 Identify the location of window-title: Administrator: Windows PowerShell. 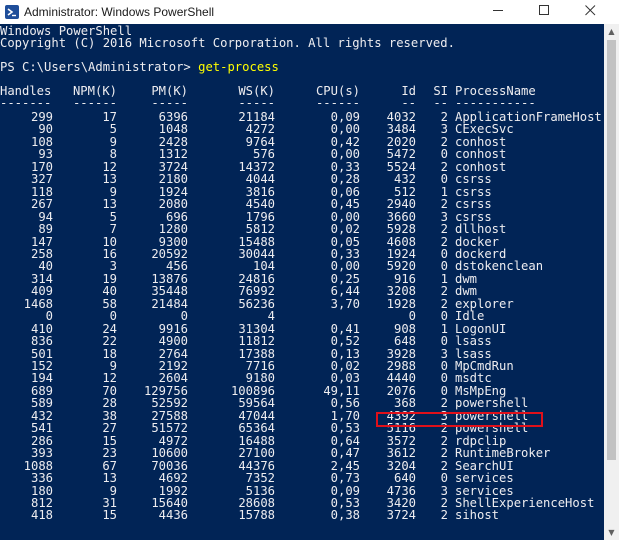
(119, 12).